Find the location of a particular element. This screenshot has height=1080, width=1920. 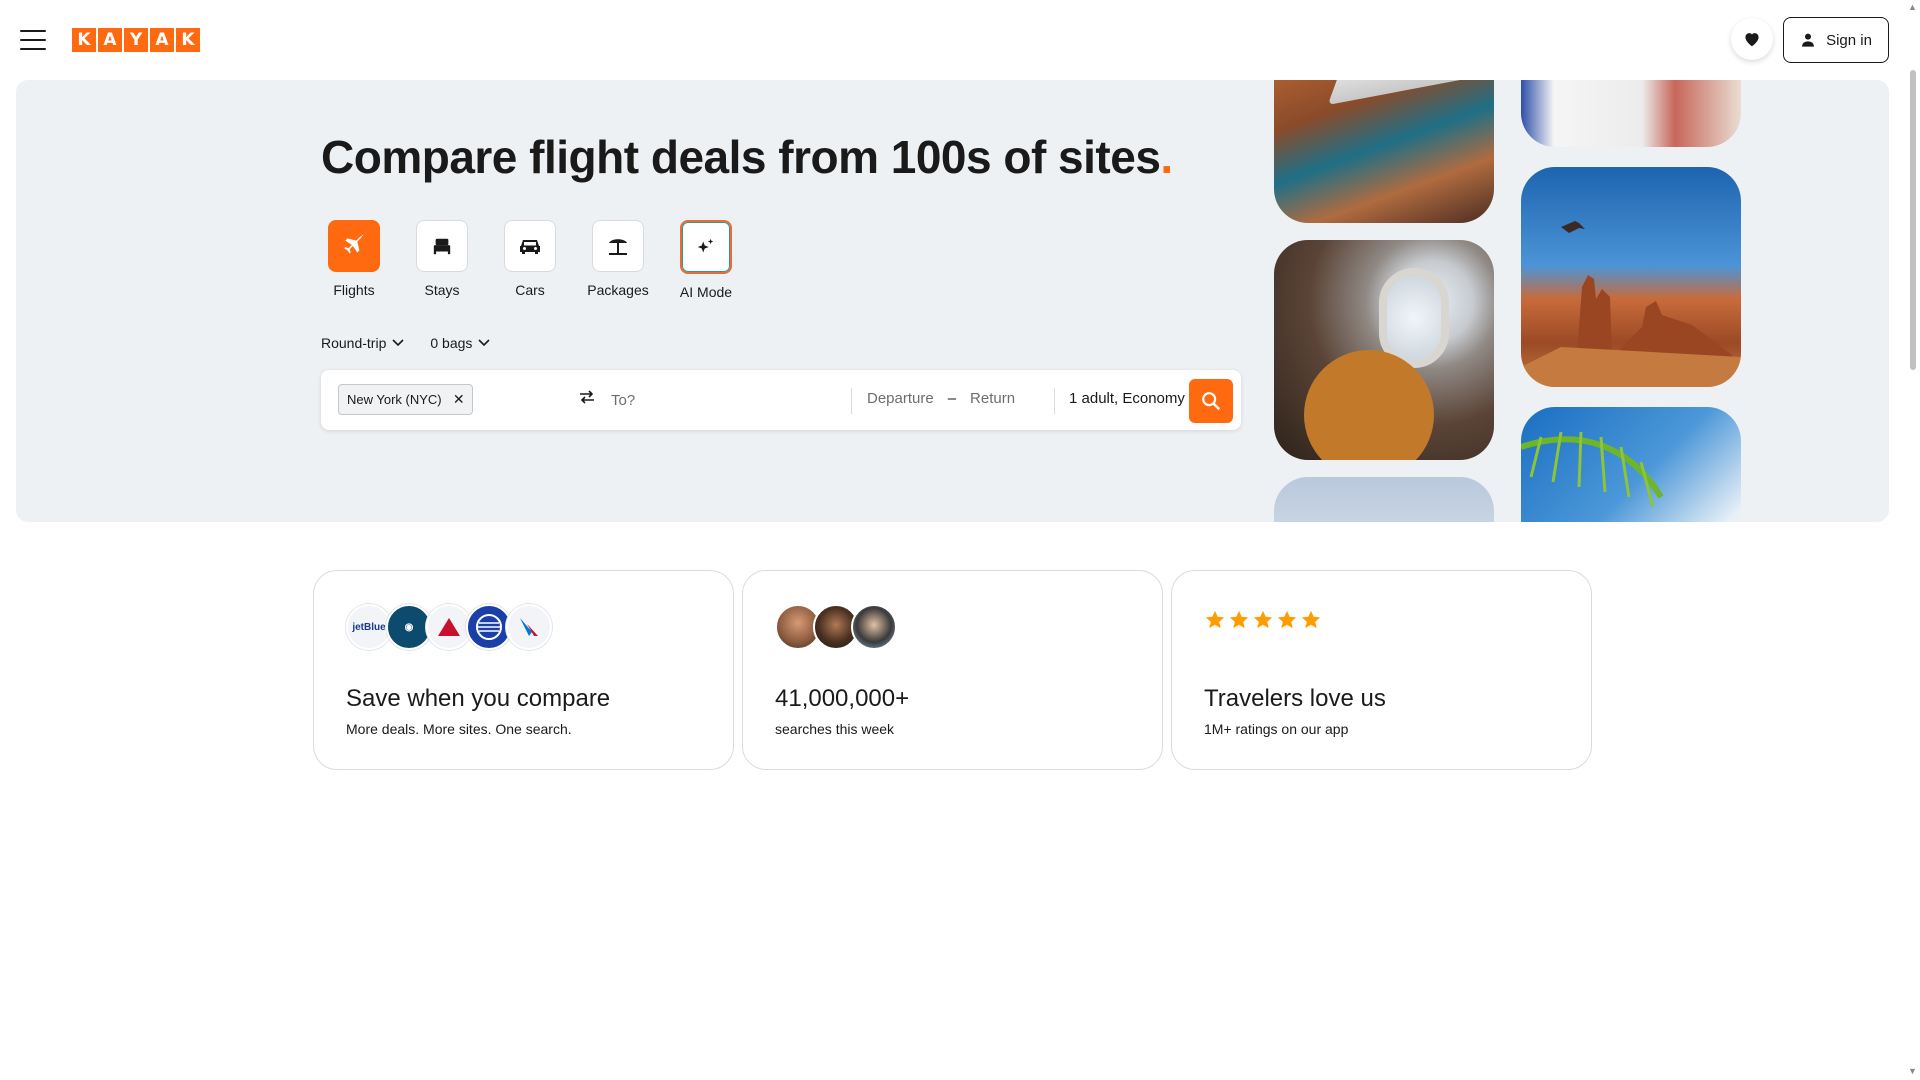

heart-icon is located at coordinates (1752, 40).